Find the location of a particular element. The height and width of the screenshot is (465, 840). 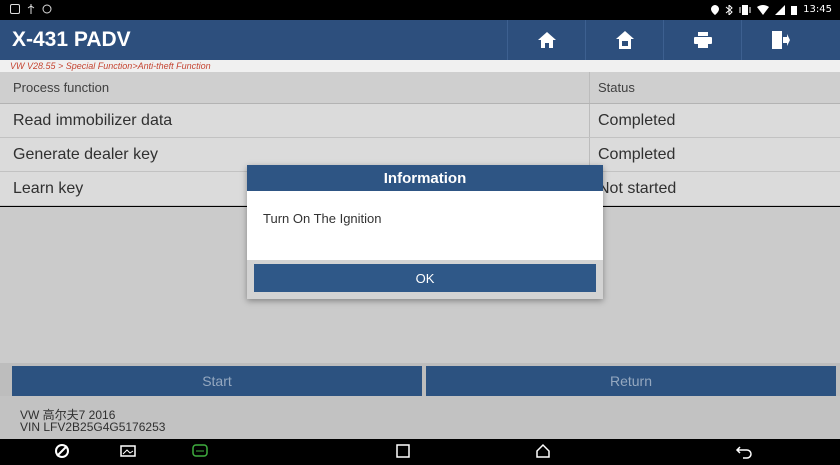

navigation-bar is located at coordinates (420, 452).